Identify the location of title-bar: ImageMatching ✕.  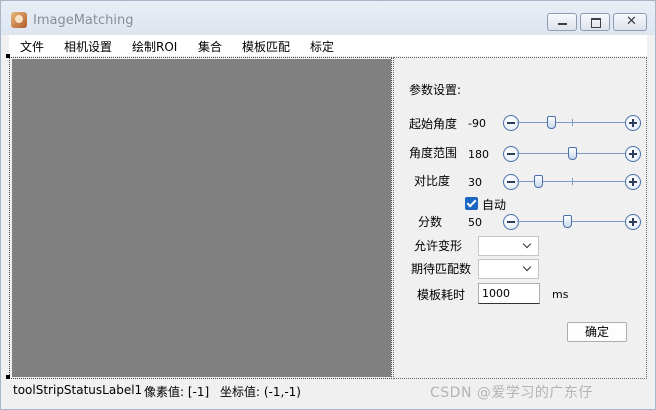
(328, 18).